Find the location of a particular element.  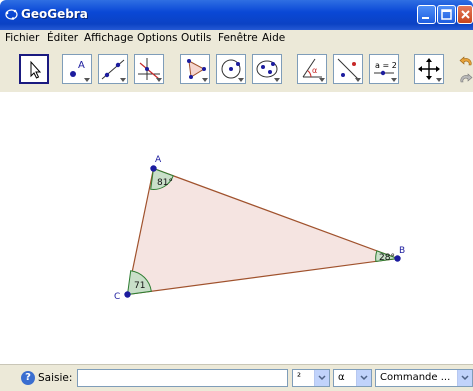

circle-tool-button is located at coordinates (231, 69).